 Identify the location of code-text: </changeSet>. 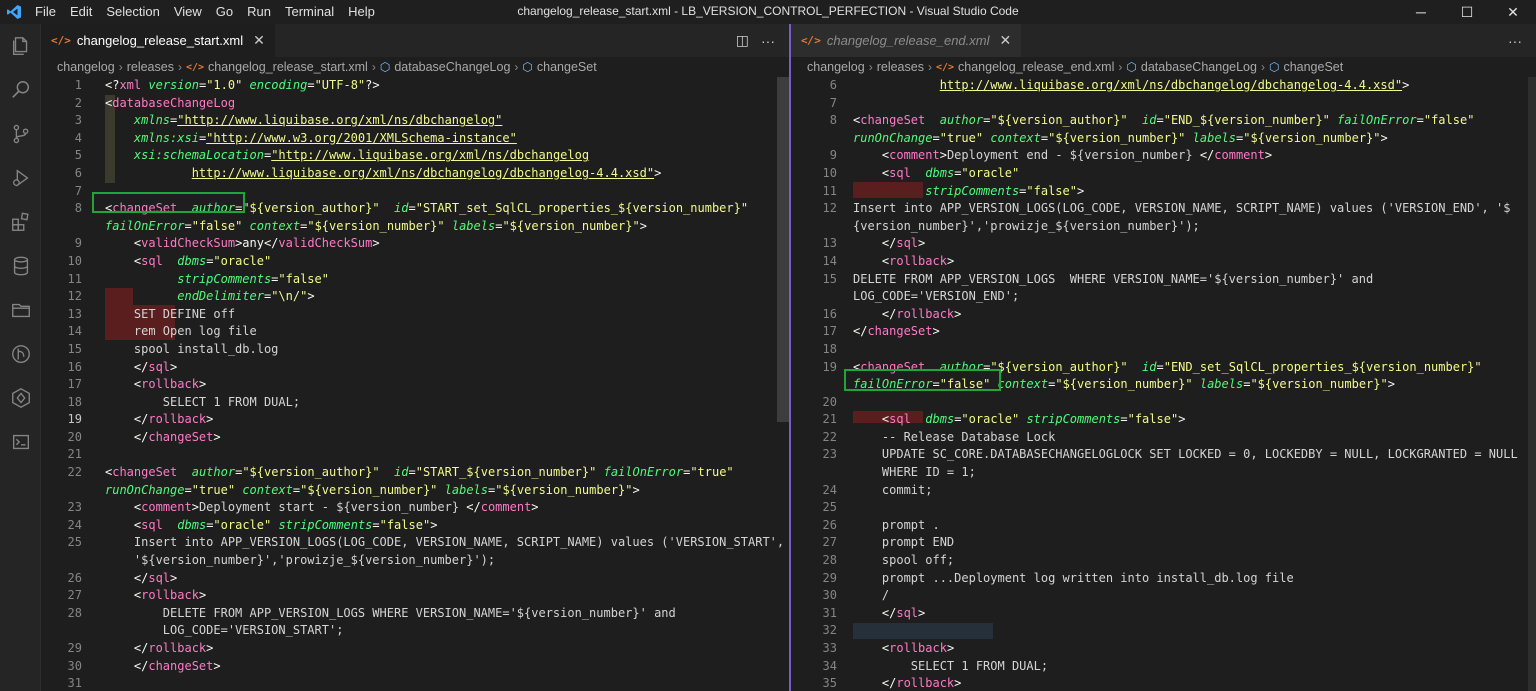
(163, 438).